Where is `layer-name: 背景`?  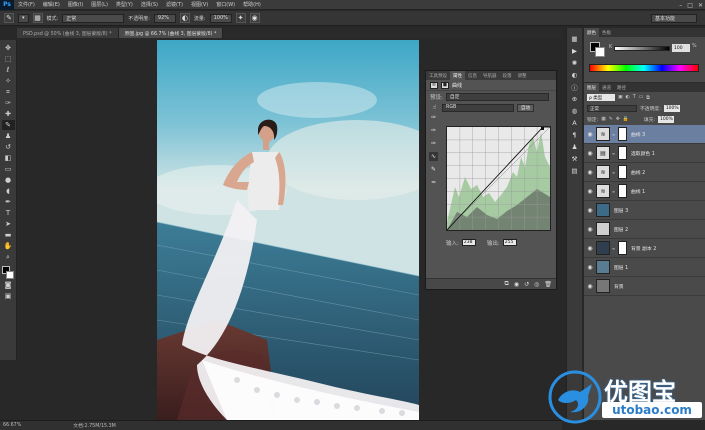
layer-name: 背景 is located at coordinates (619, 286).